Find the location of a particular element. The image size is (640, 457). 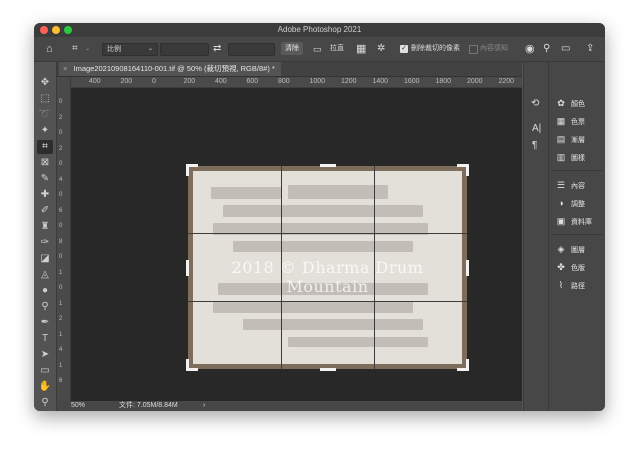

swap-ratio-icon: ⇄ is located at coordinates (217, 49).